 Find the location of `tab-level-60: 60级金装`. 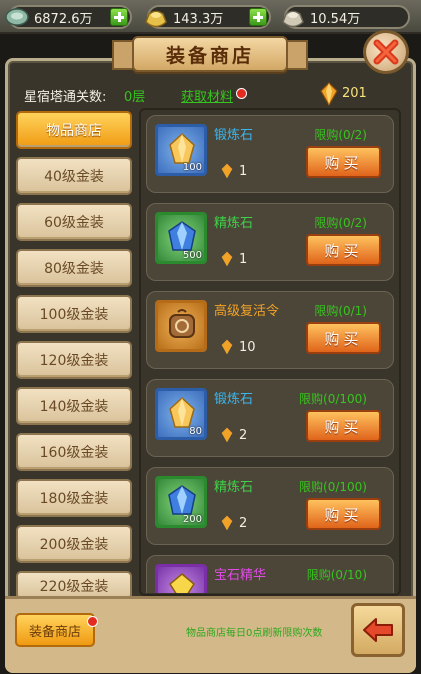

tab-level-60: 60级金装 is located at coordinates (74, 222).